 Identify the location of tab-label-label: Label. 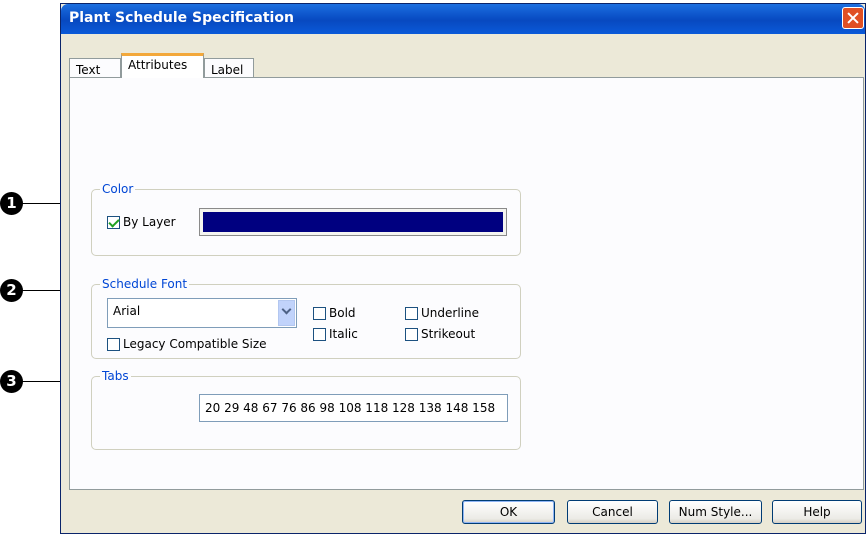
(227, 70).